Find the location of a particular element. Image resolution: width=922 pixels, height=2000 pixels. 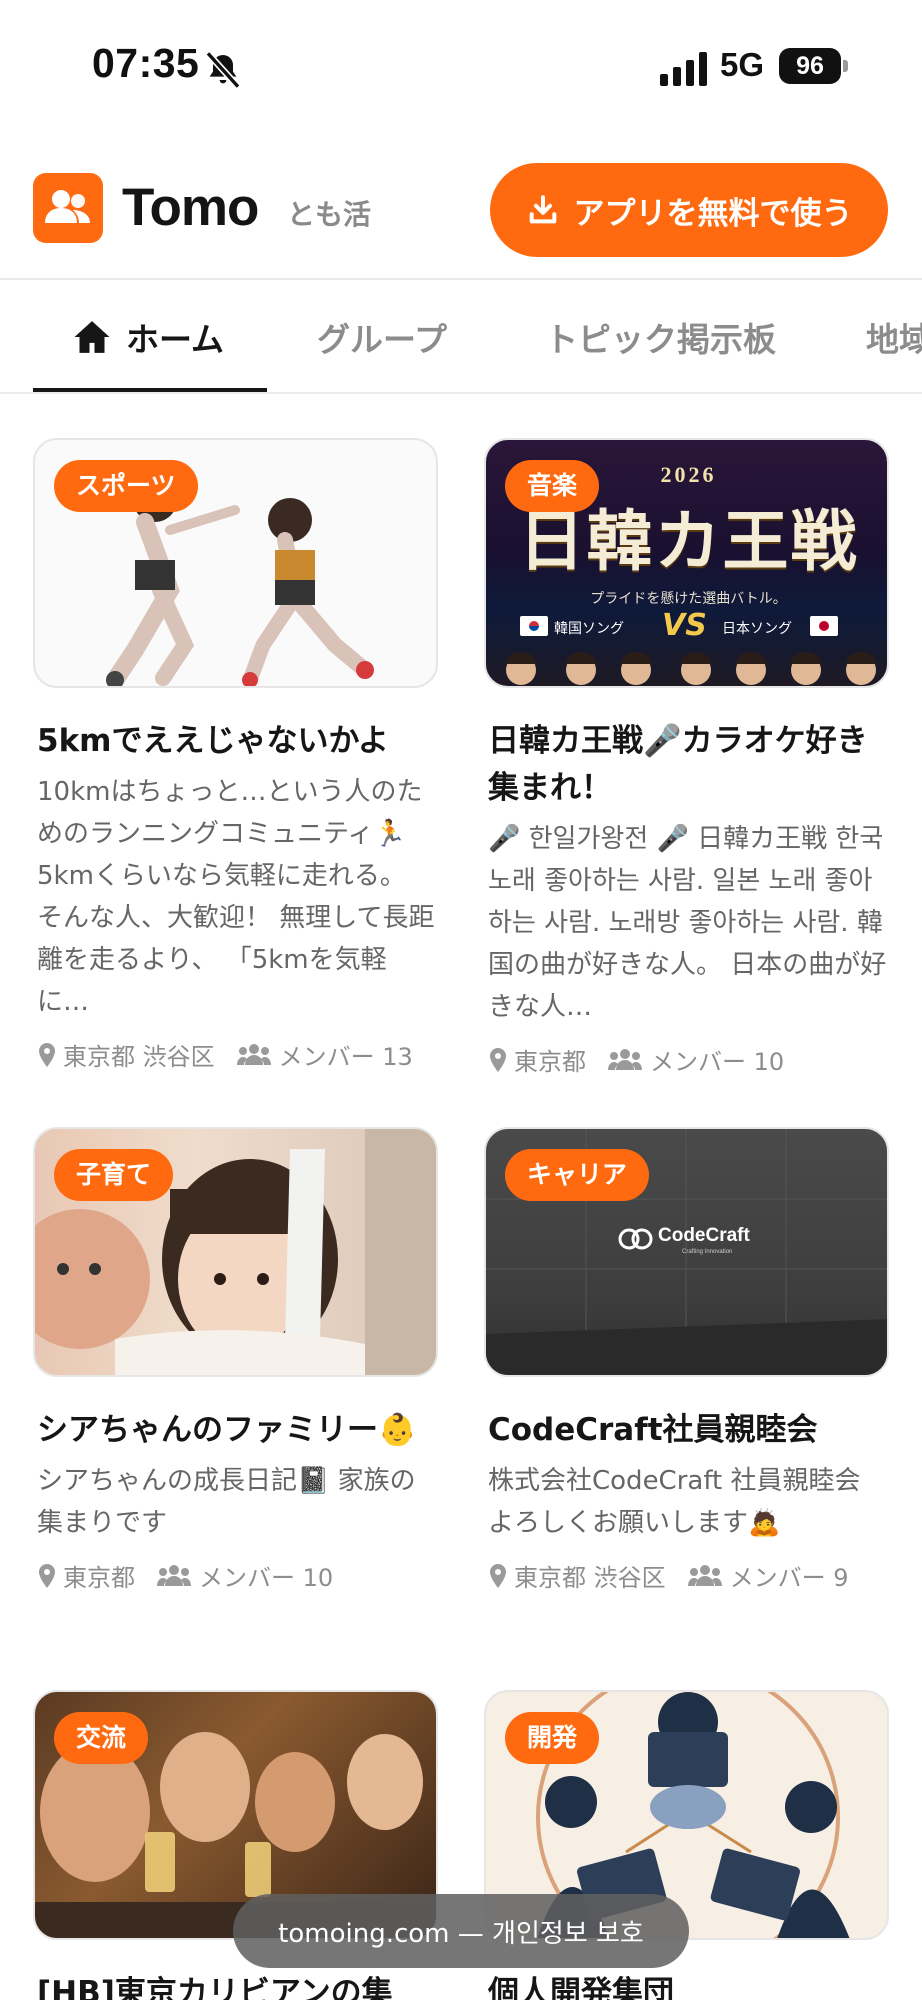

tab-region-label: 地域 is located at coordinates (894, 339).